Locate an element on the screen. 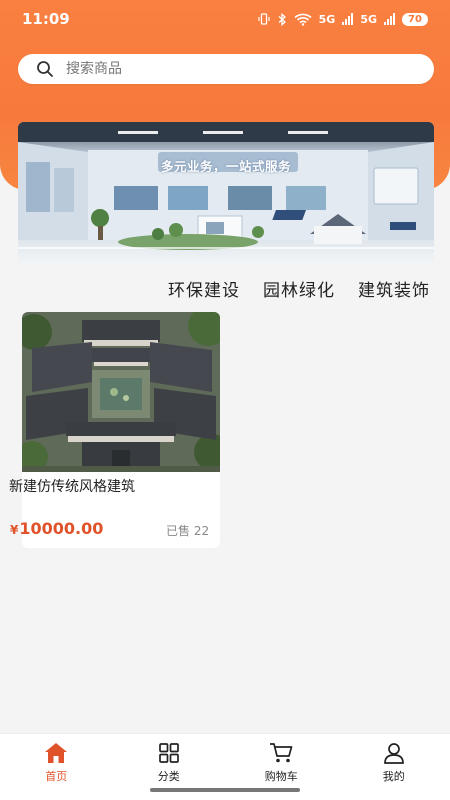 Image resolution: width=450 pixels, height=800 pixels. network-label-2: 5G is located at coordinates (368, 19).